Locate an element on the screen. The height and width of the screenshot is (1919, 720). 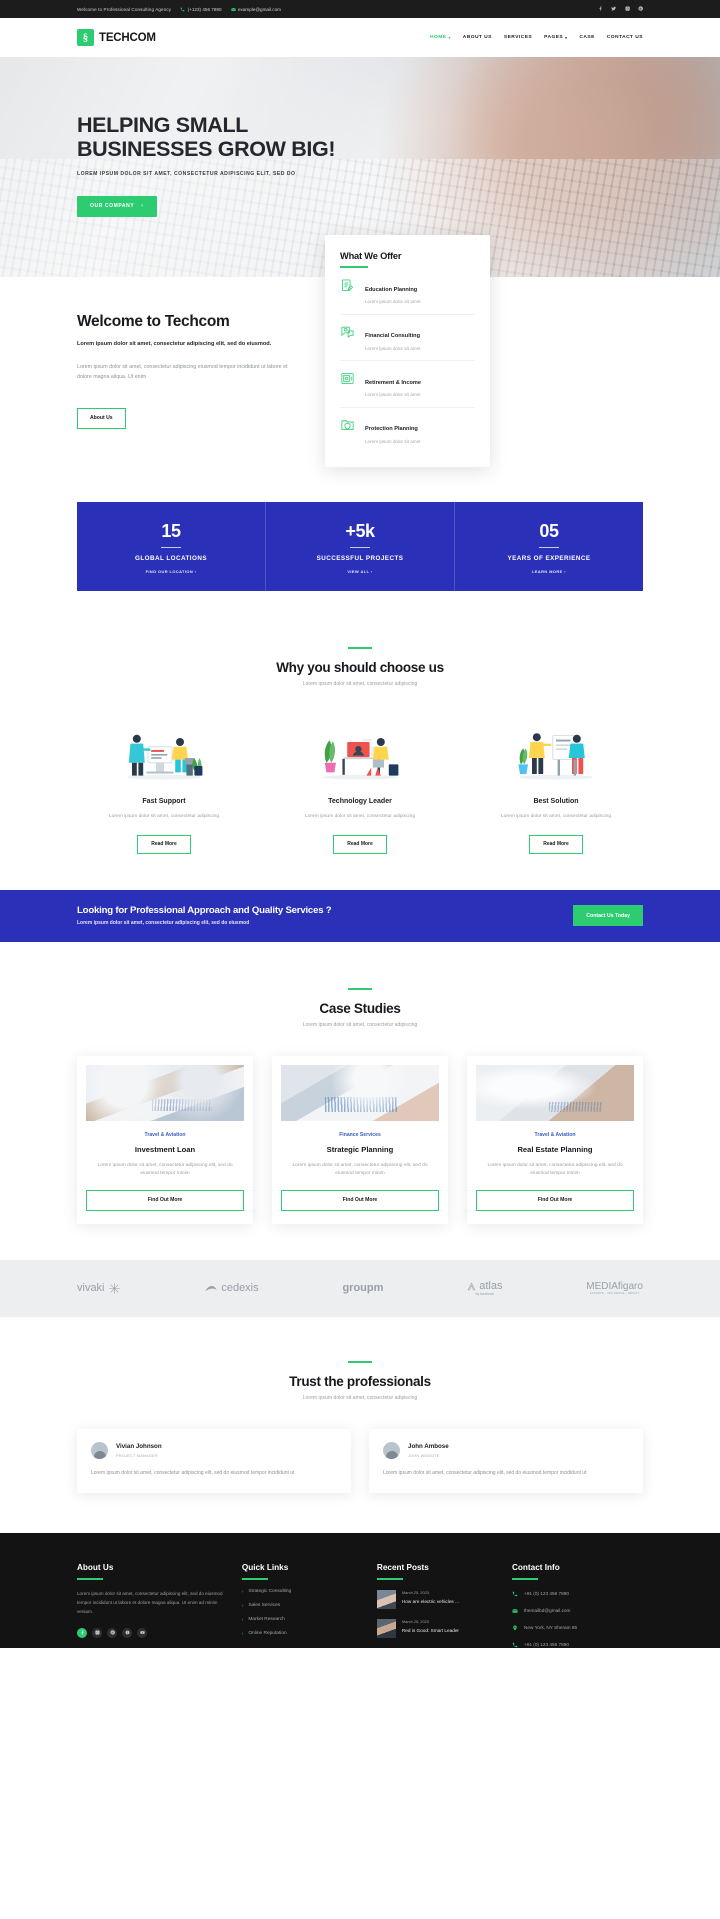
nav-item-services: SERVICES is located at coordinates (518, 37).